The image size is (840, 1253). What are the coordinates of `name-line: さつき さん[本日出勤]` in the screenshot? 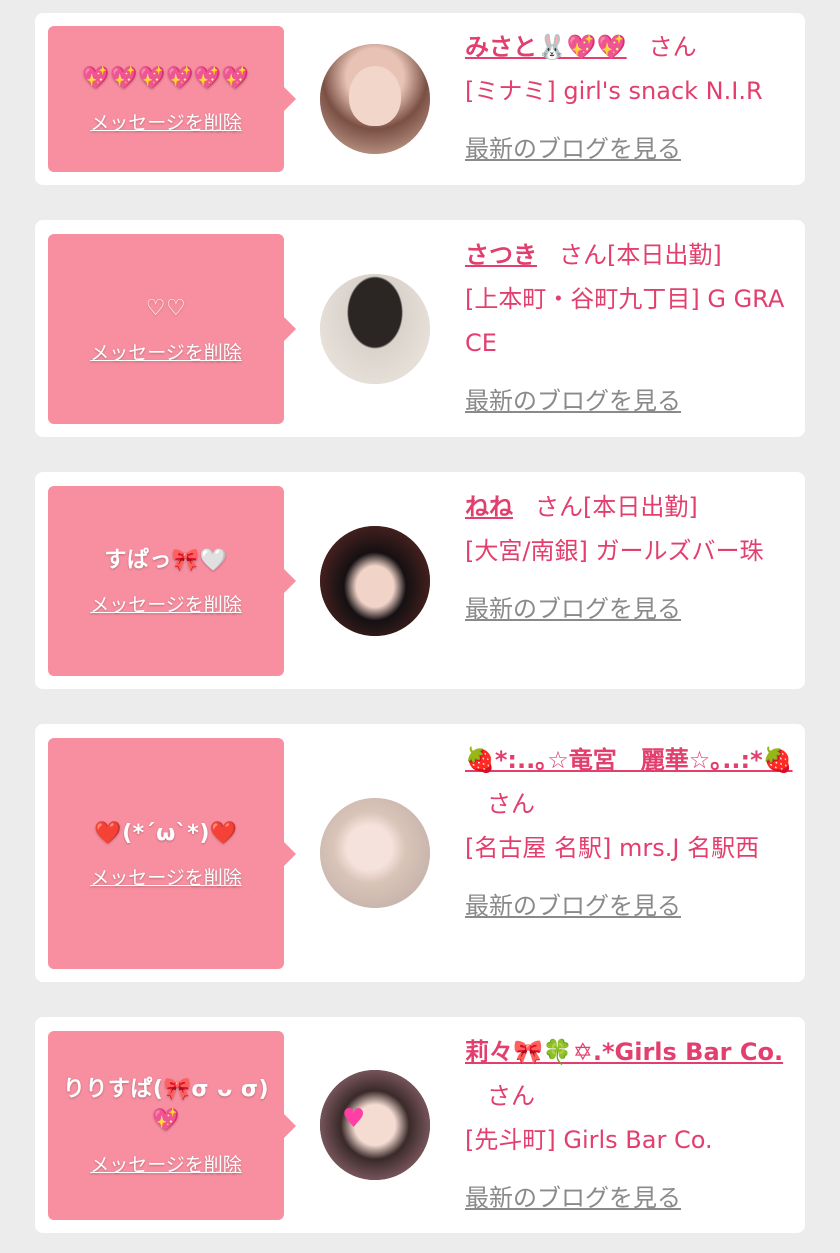 It's located at (630, 255).